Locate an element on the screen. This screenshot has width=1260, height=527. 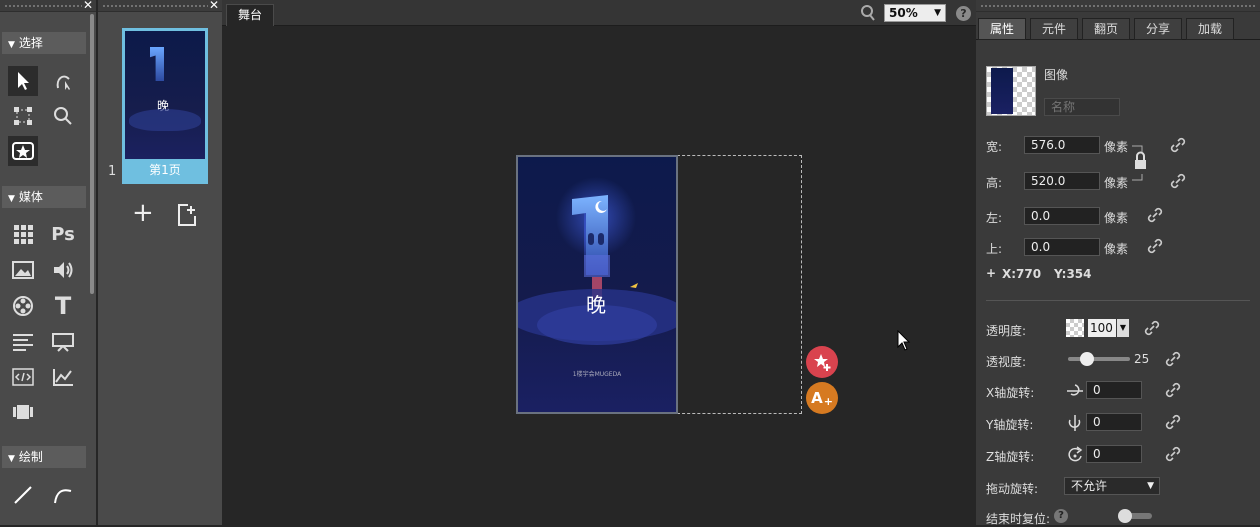
curve-icon is located at coordinates (63, 496).